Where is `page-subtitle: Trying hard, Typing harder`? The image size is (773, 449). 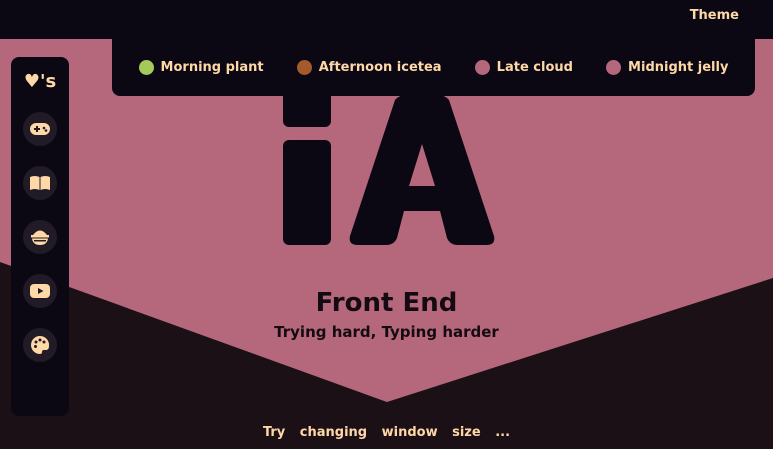 page-subtitle: Trying hard, Typing harder is located at coordinates (386, 332).